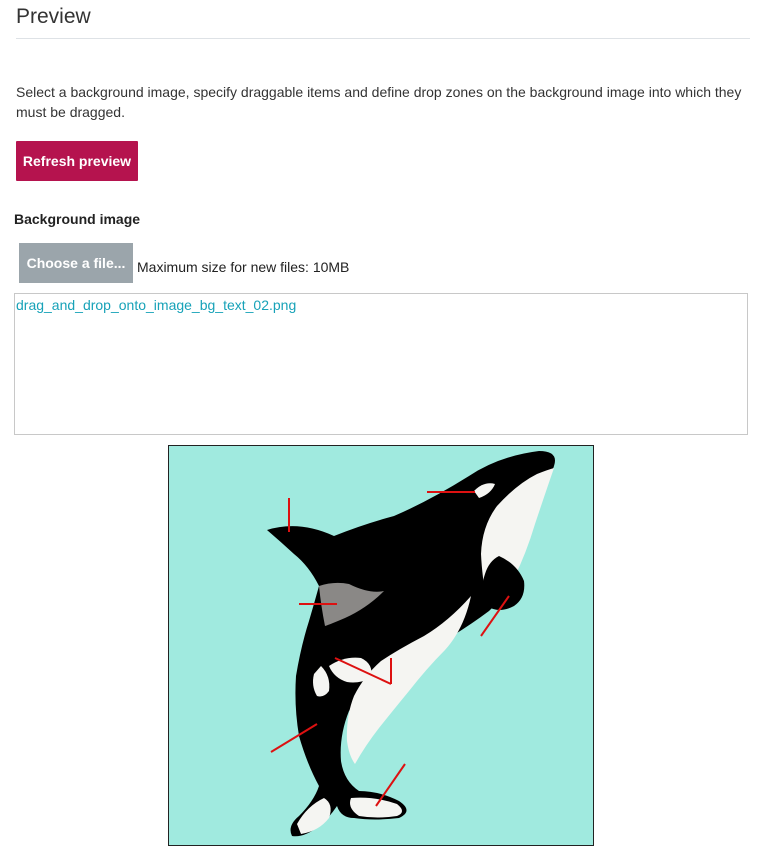 The width and height of the screenshot is (761, 855). Describe the element at coordinates (77, 161) in the screenshot. I see `refresh-preview-button: Refresh preview` at that location.